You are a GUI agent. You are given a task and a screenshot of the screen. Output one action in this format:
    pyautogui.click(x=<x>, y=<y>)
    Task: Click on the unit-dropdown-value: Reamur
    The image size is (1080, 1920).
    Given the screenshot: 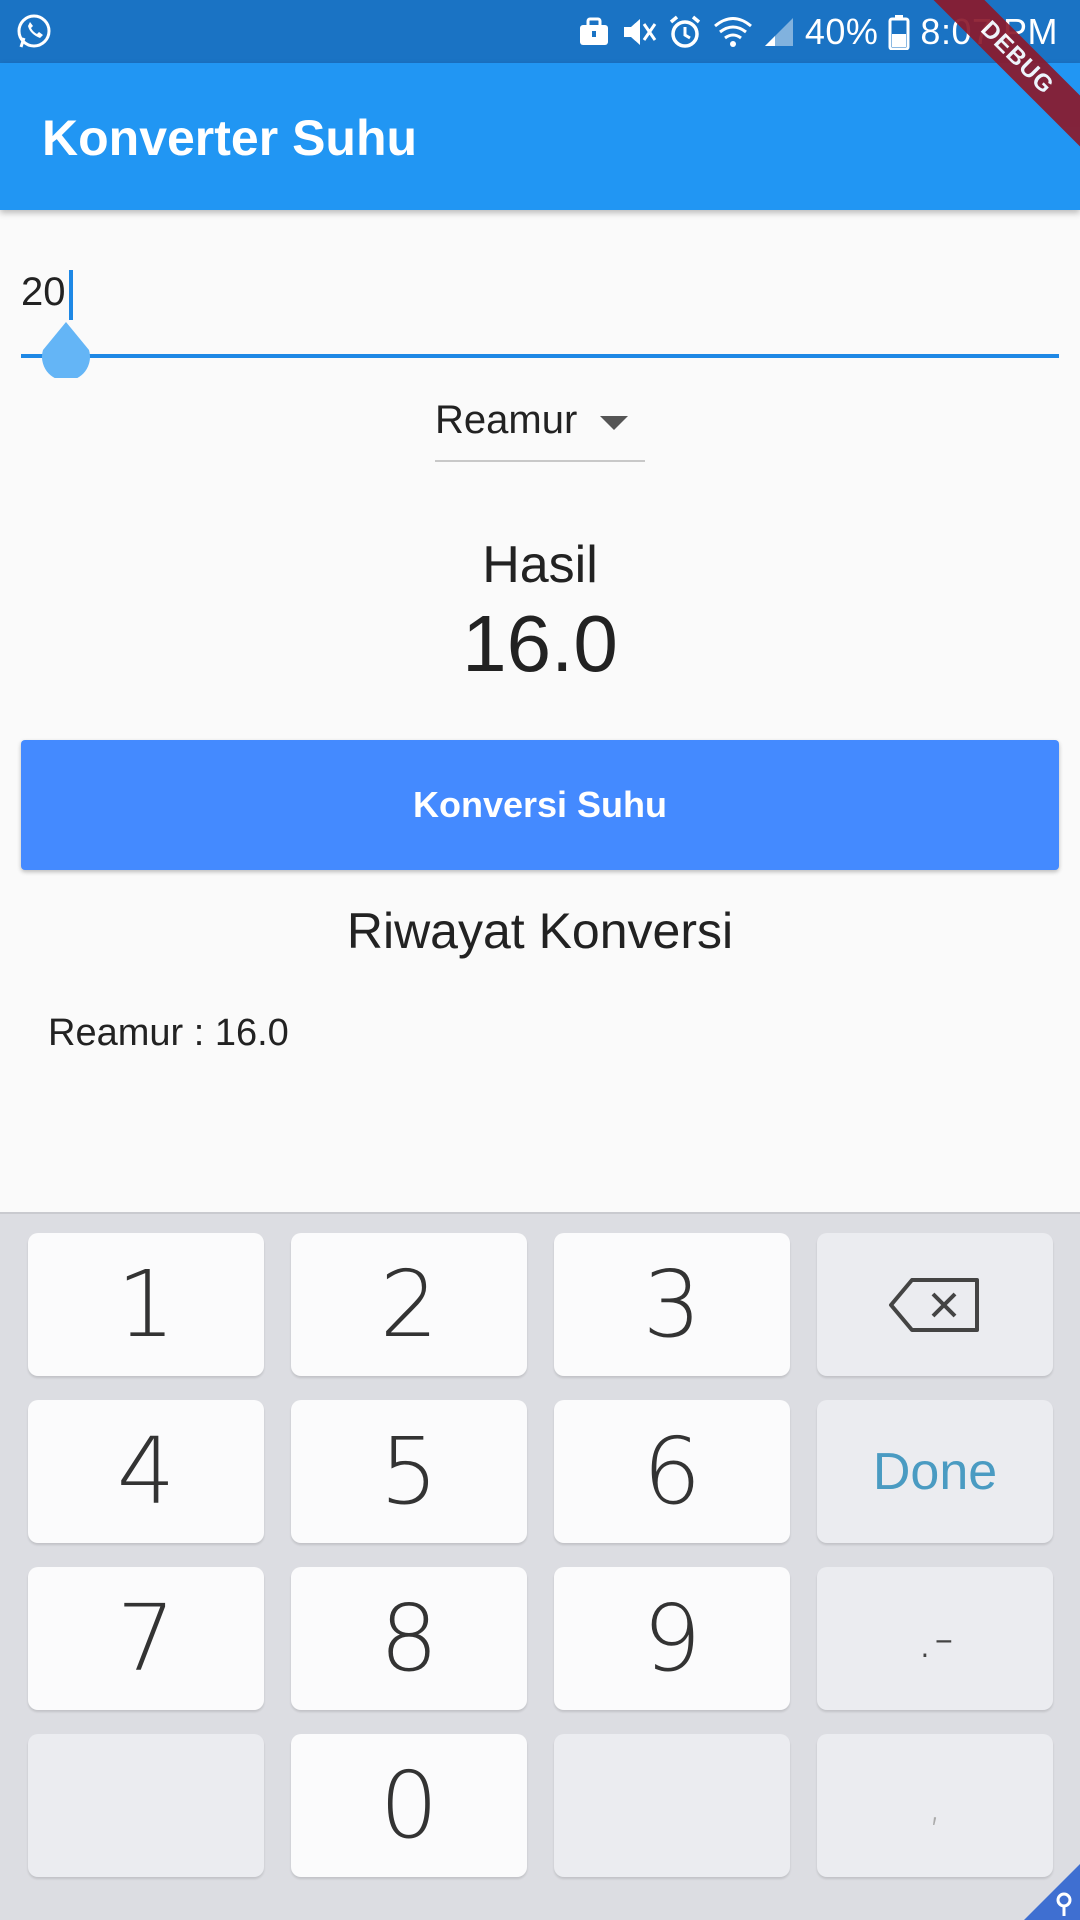 What is the action you would take?
    pyautogui.click(x=506, y=420)
    